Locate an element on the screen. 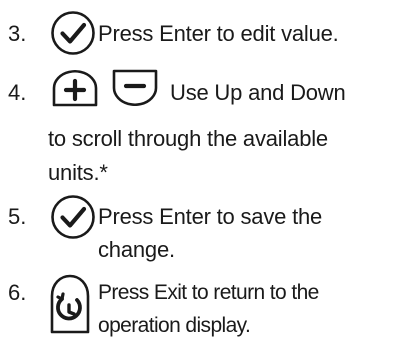 The image size is (402, 342). minus-icon is located at coordinates (135, 88).